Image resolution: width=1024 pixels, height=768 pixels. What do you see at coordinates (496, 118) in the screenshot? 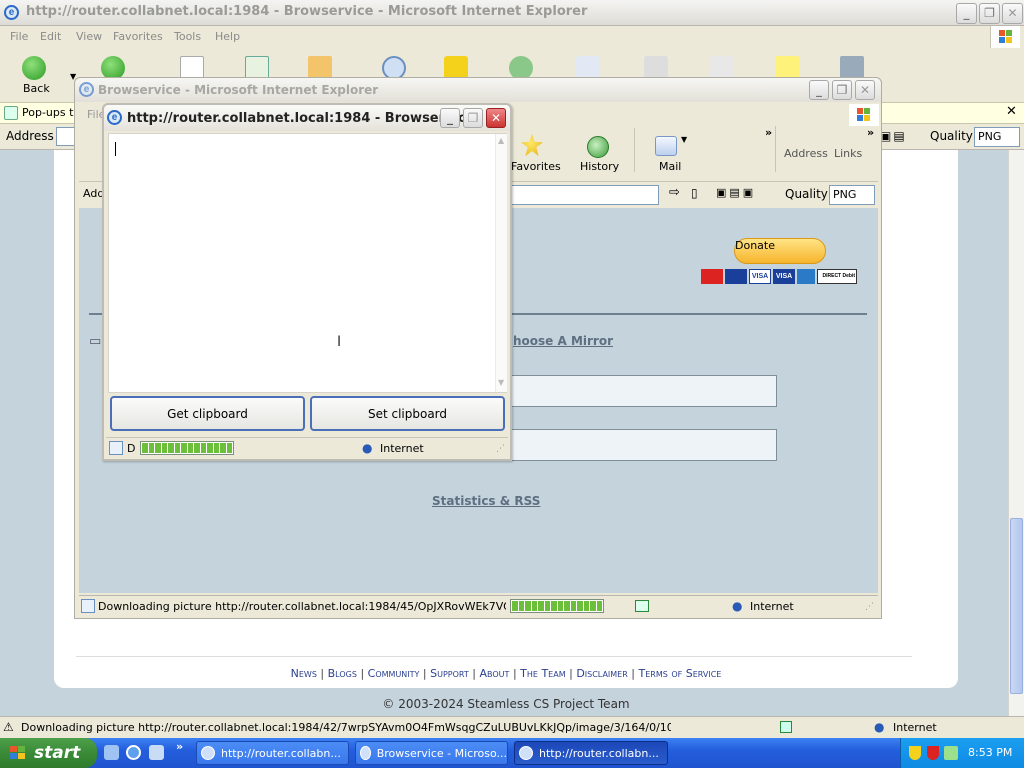
I see `popup-close-button: ✕` at bounding box center [496, 118].